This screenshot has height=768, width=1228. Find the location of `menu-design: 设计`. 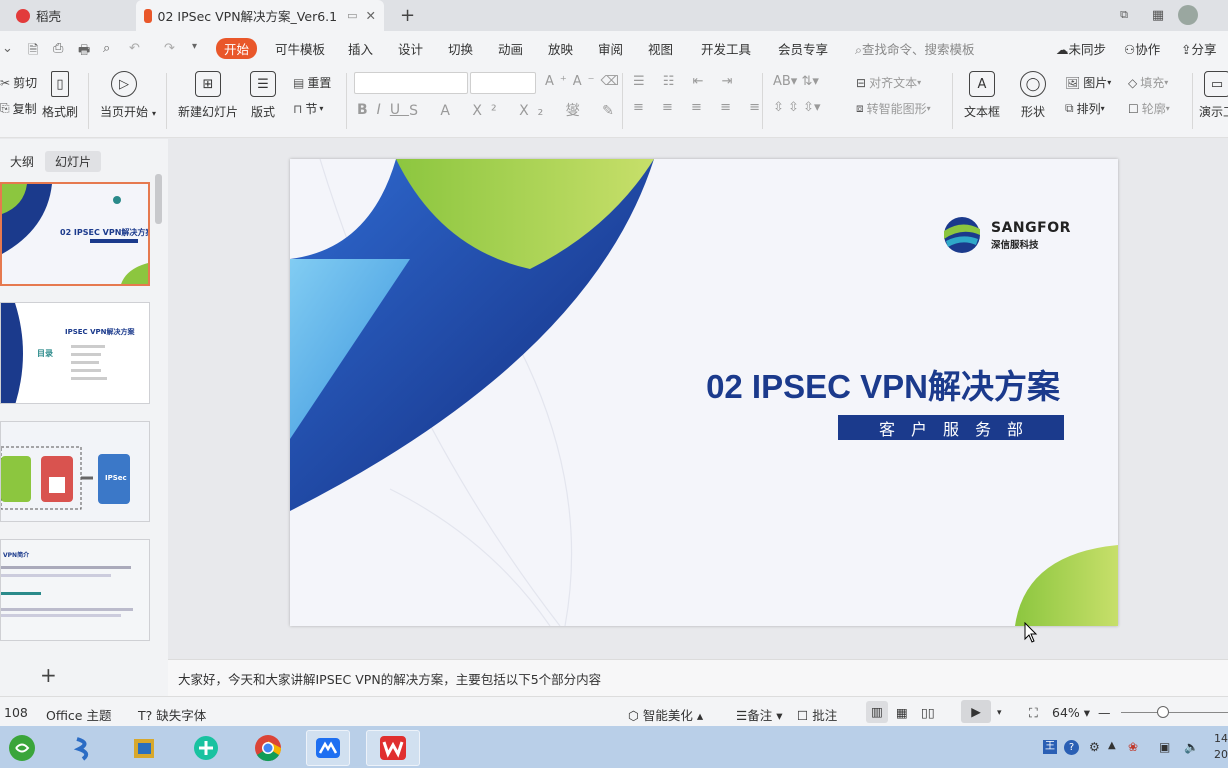

menu-design: 设计 is located at coordinates (410, 48).